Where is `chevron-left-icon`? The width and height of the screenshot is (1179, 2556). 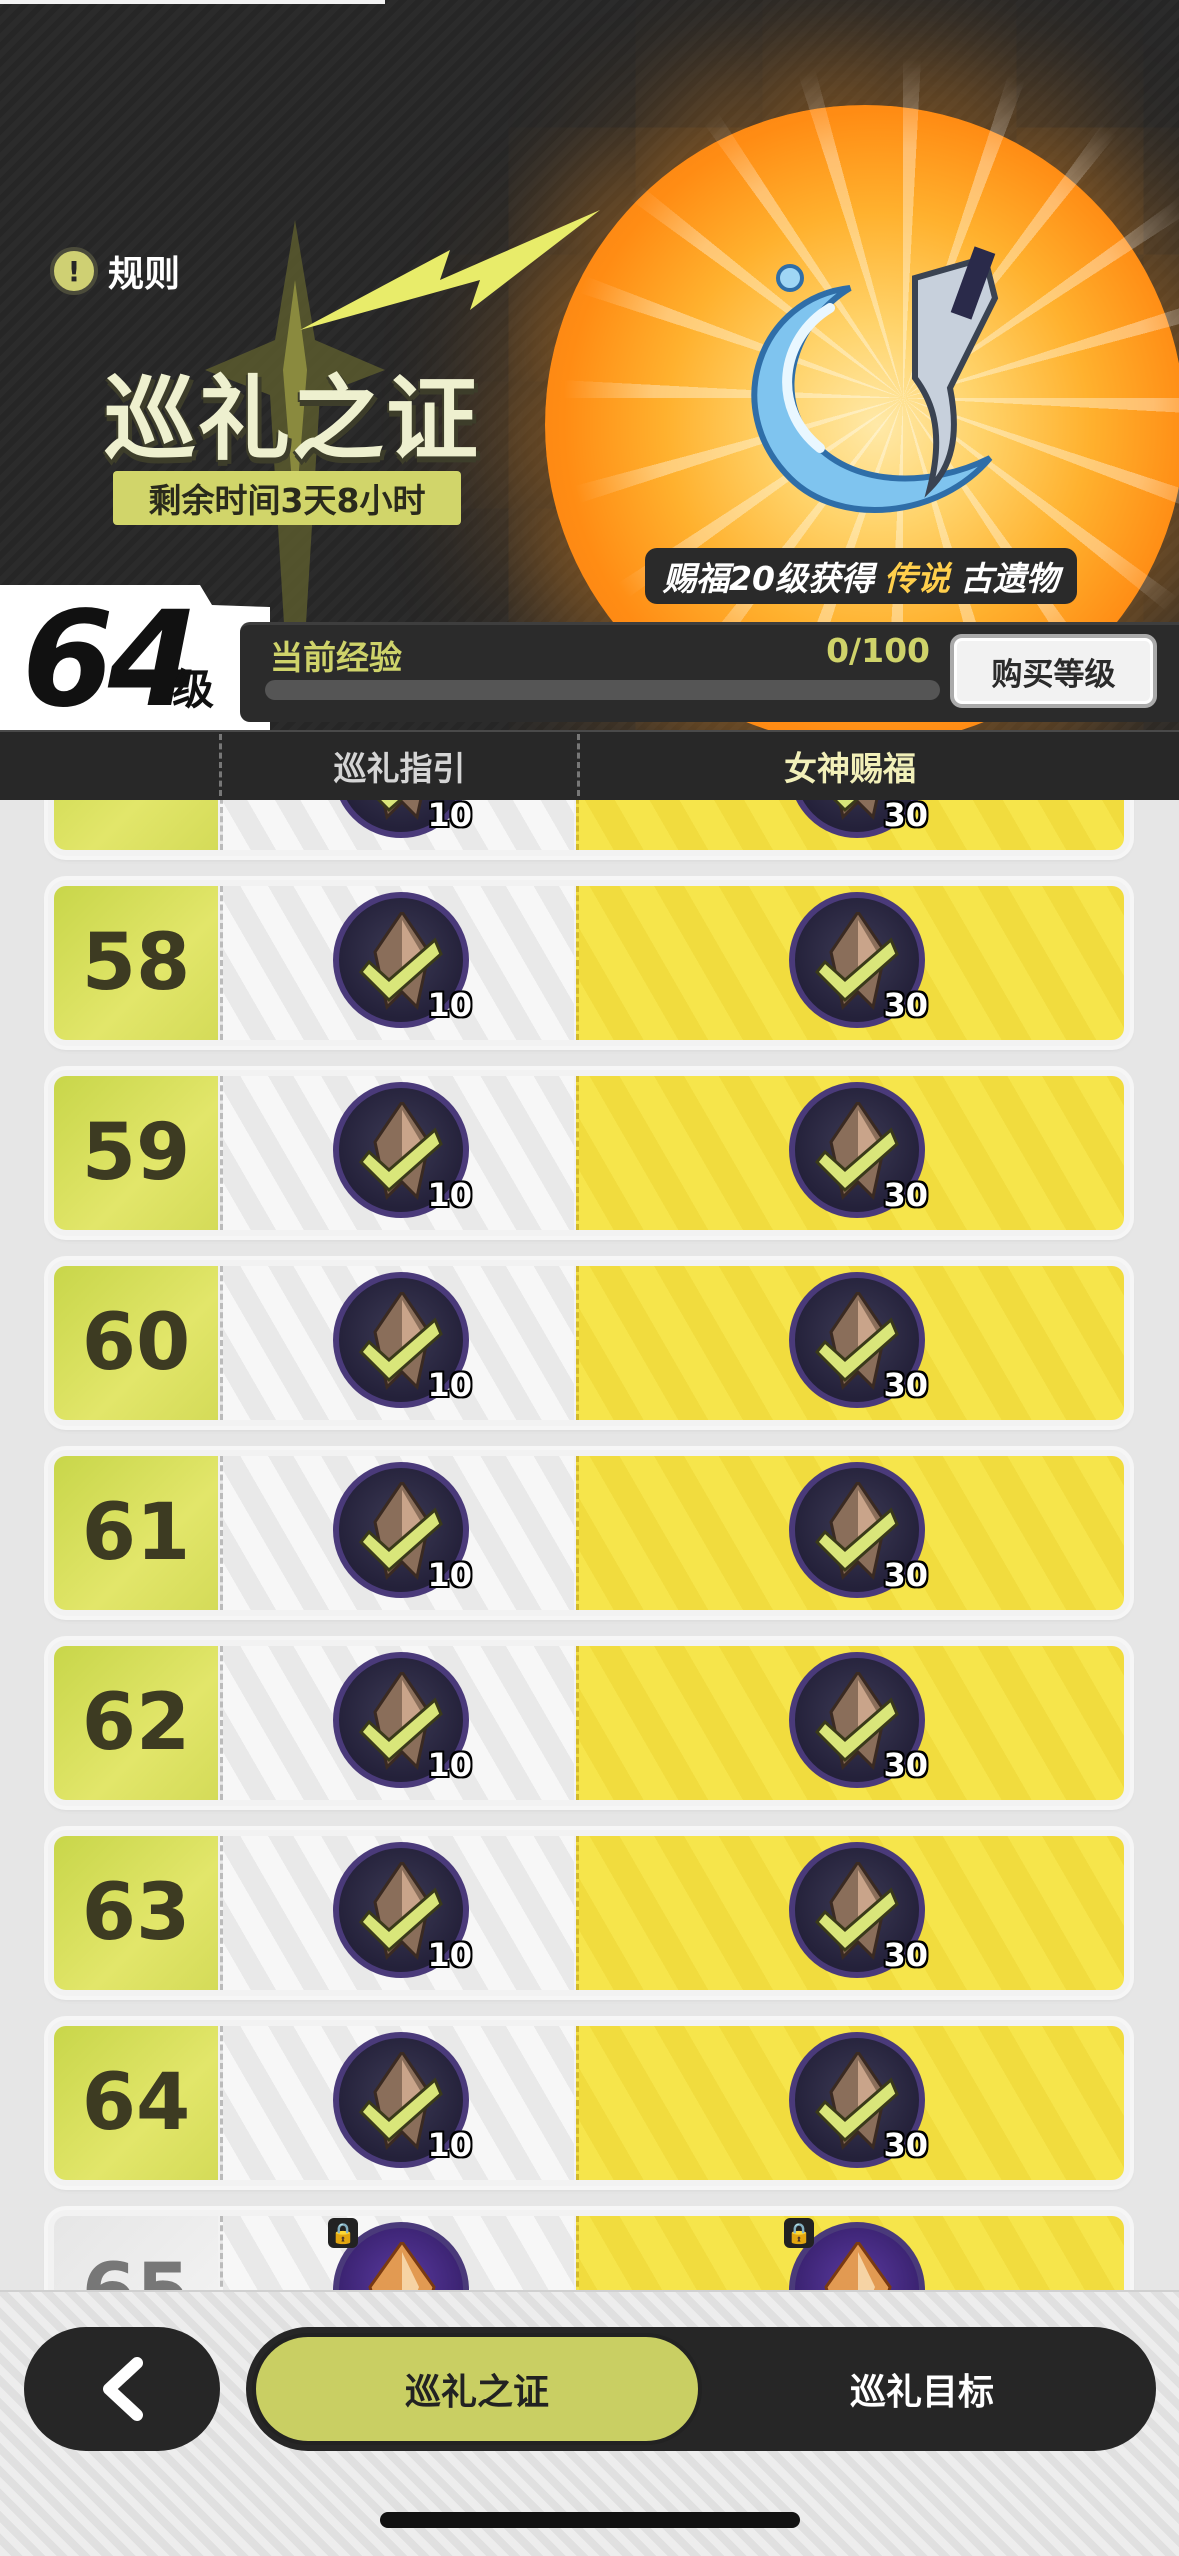 chevron-left-icon is located at coordinates (123, 2389).